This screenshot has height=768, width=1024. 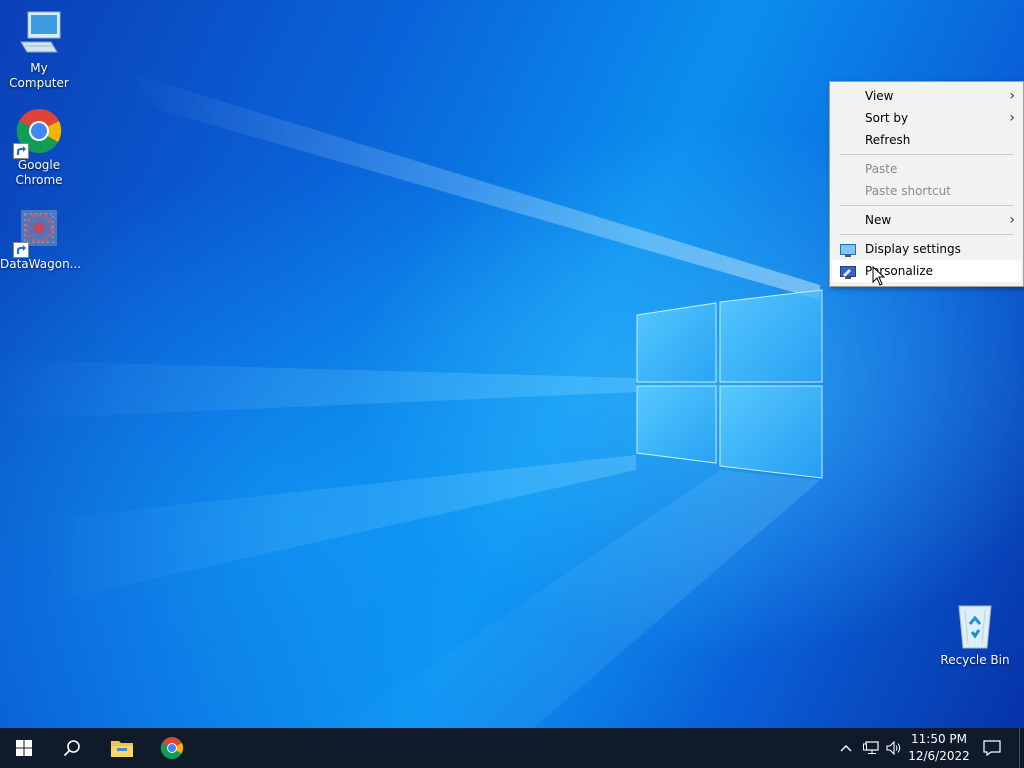 I want to click on computer-icon, so click(x=39, y=34).